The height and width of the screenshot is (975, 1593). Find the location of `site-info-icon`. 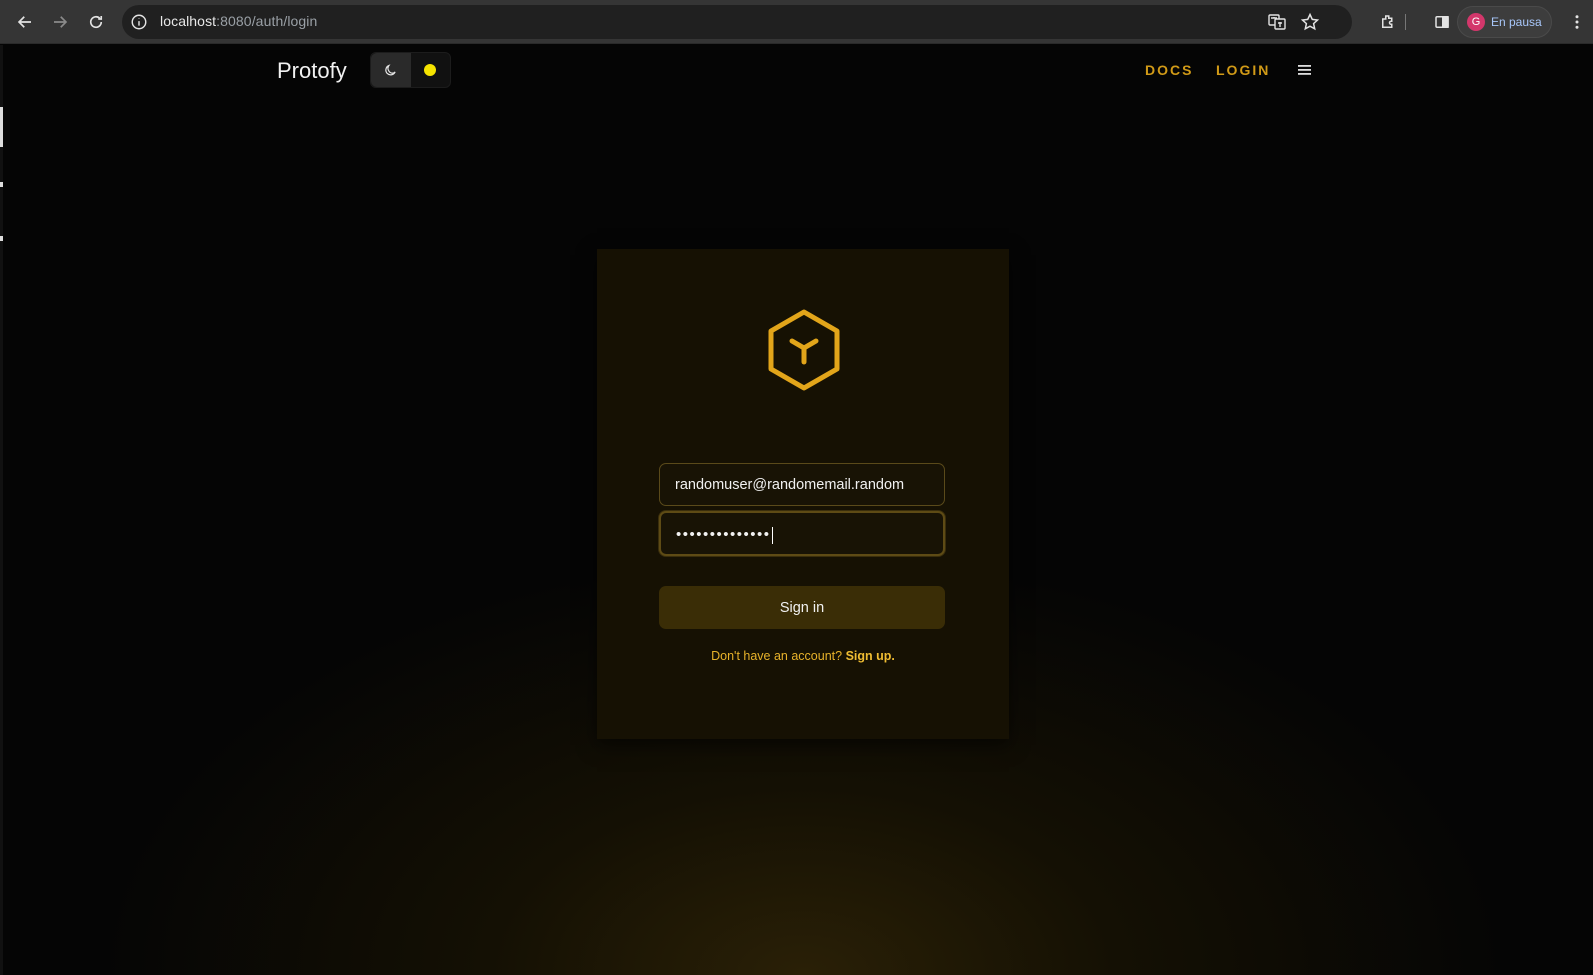

site-info-icon is located at coordinates (139, 22).